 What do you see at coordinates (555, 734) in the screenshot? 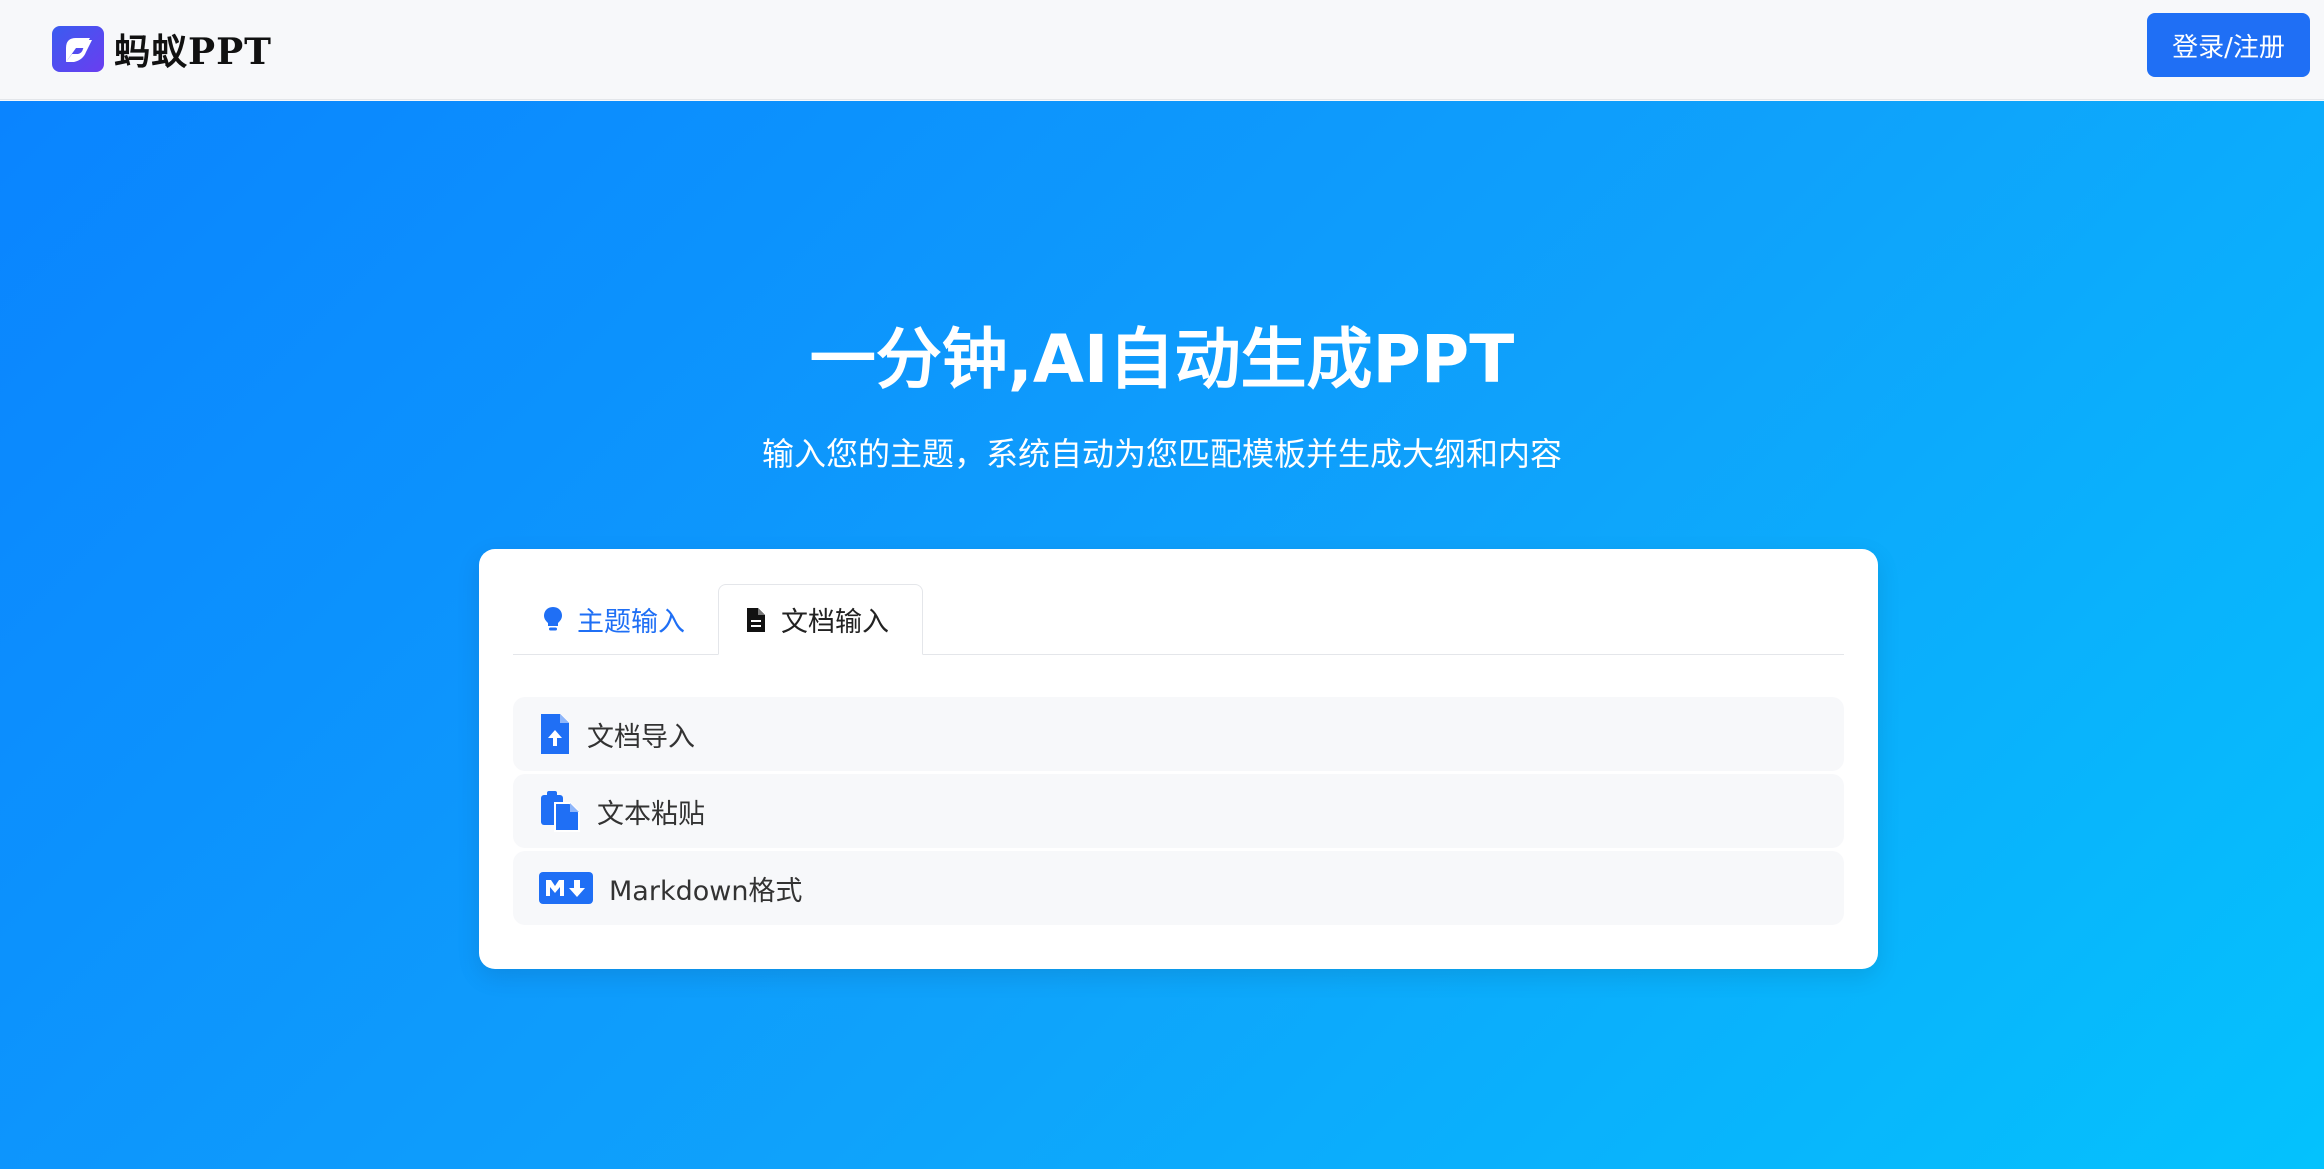
I see `file-upload-icon` at bounding box center [555, 734].